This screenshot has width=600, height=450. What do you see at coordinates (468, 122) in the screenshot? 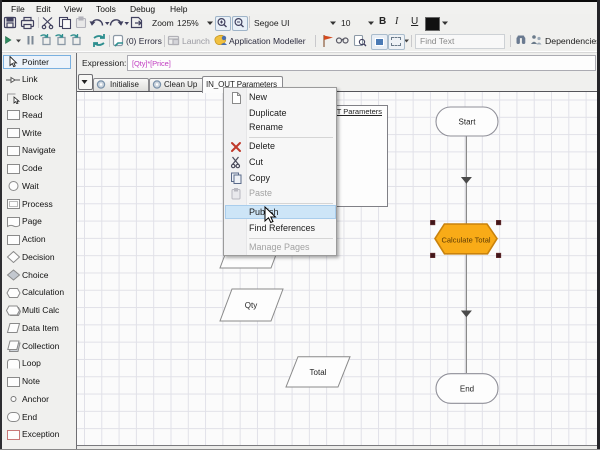
I see `svg-text: Start` at bounding box center [468, 122].